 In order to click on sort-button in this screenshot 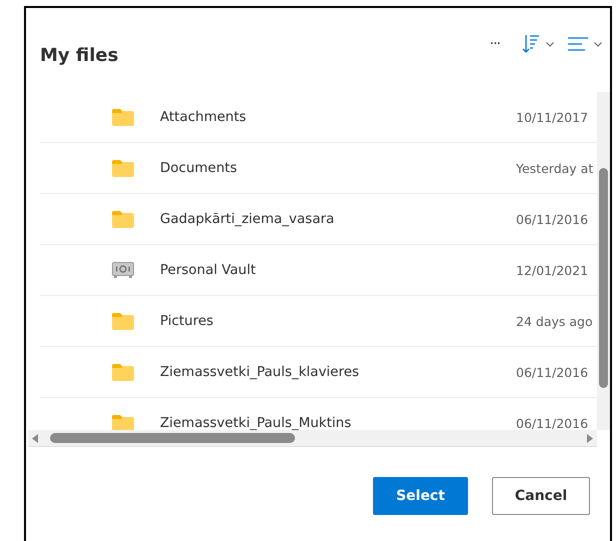, I will do `click(538, 44)`.